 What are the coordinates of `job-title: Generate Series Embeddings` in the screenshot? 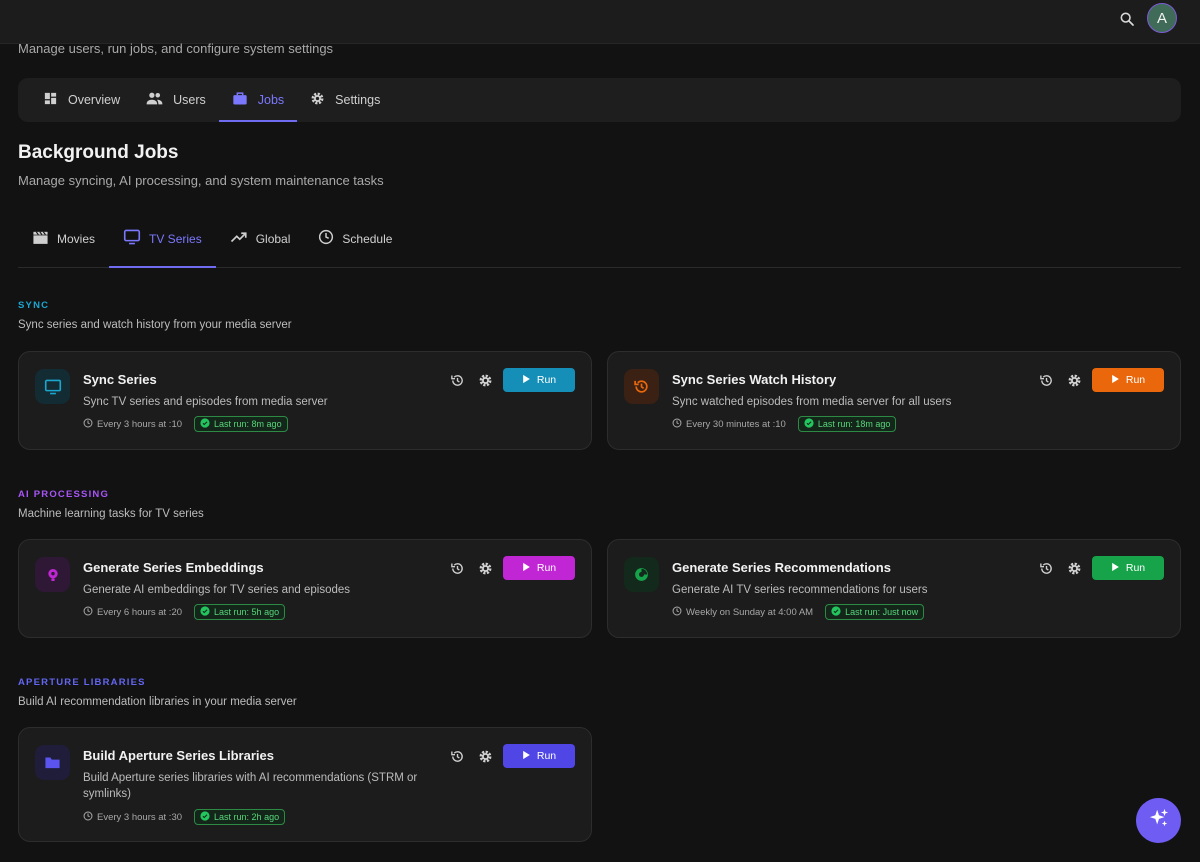 It's located at (173, 567).